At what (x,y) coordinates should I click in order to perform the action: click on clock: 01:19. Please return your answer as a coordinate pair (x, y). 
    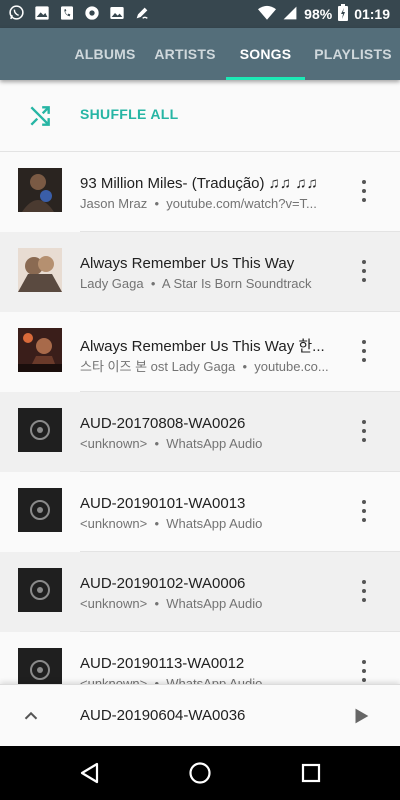
    Looking at the image, I should click on (372, 14).